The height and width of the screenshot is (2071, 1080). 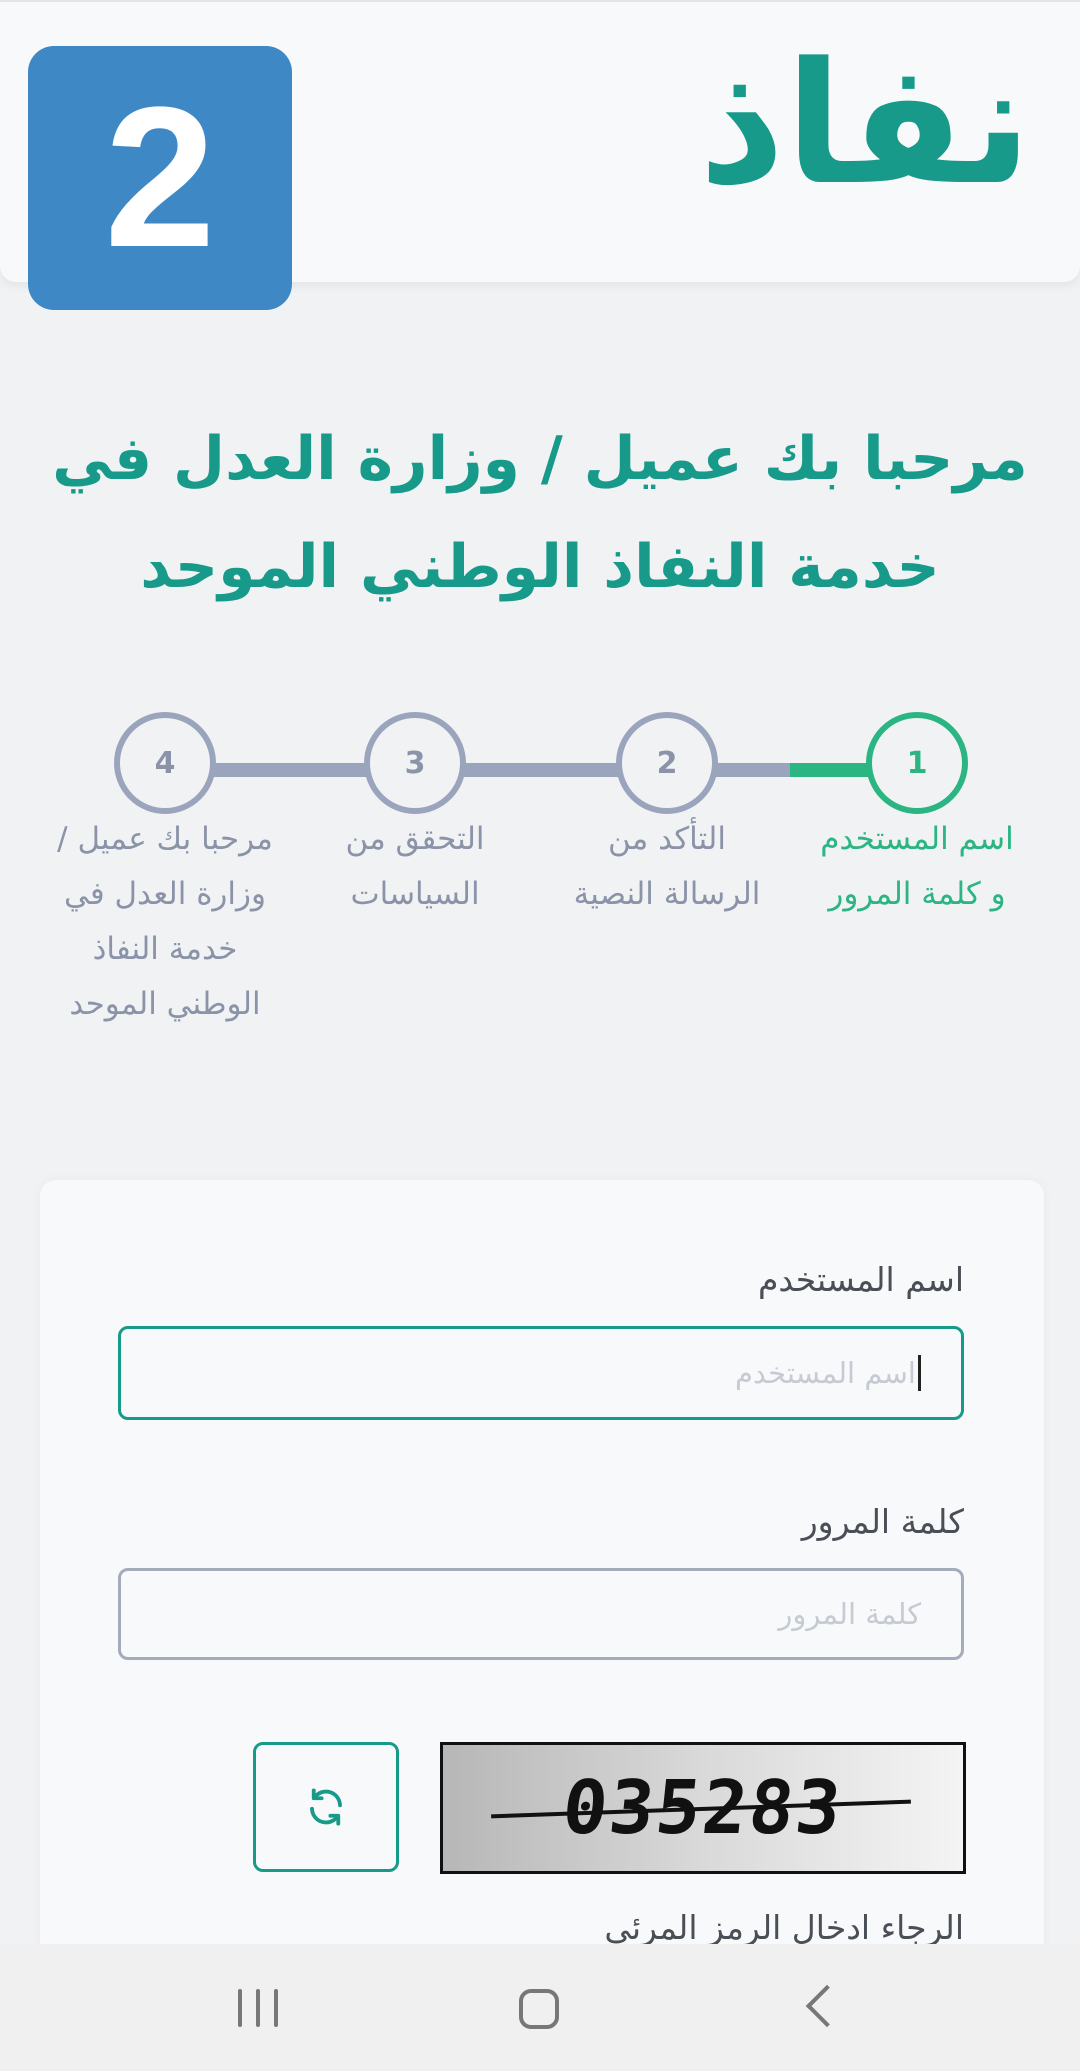 What do you see at coordinates (415, 763) in the screenshot?
I see `step-3-circle: 3` at bounding box center [415, 763].